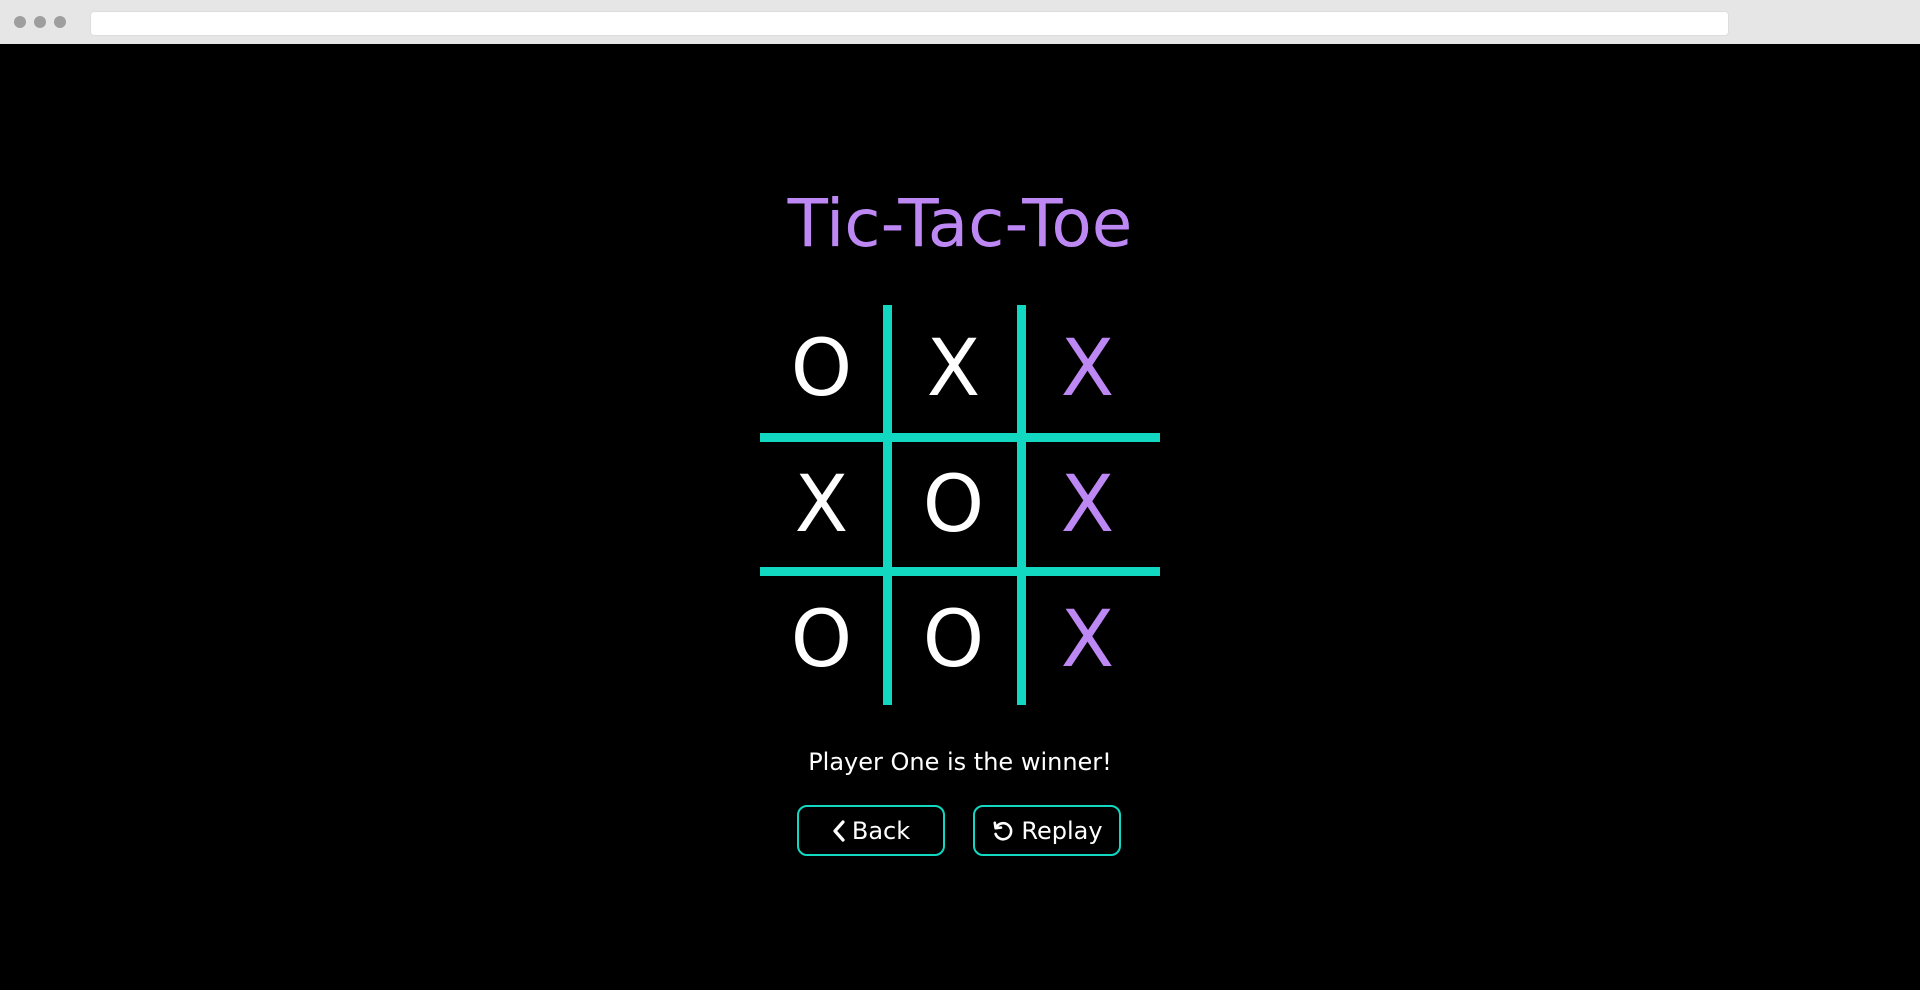  Describe the element at coordinates (960, 762) in the screenshot. I see `game-status-message: Player One is the winner!` at that location.